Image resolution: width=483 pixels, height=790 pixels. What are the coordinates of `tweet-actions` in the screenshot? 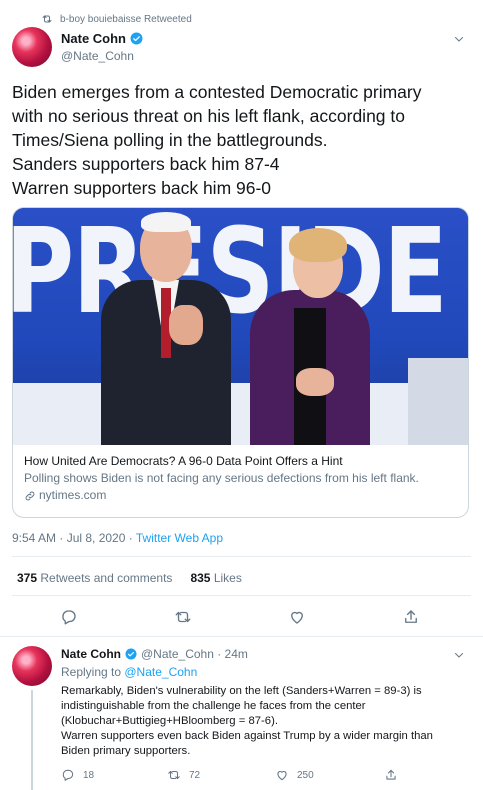 It's located at (241, 618).